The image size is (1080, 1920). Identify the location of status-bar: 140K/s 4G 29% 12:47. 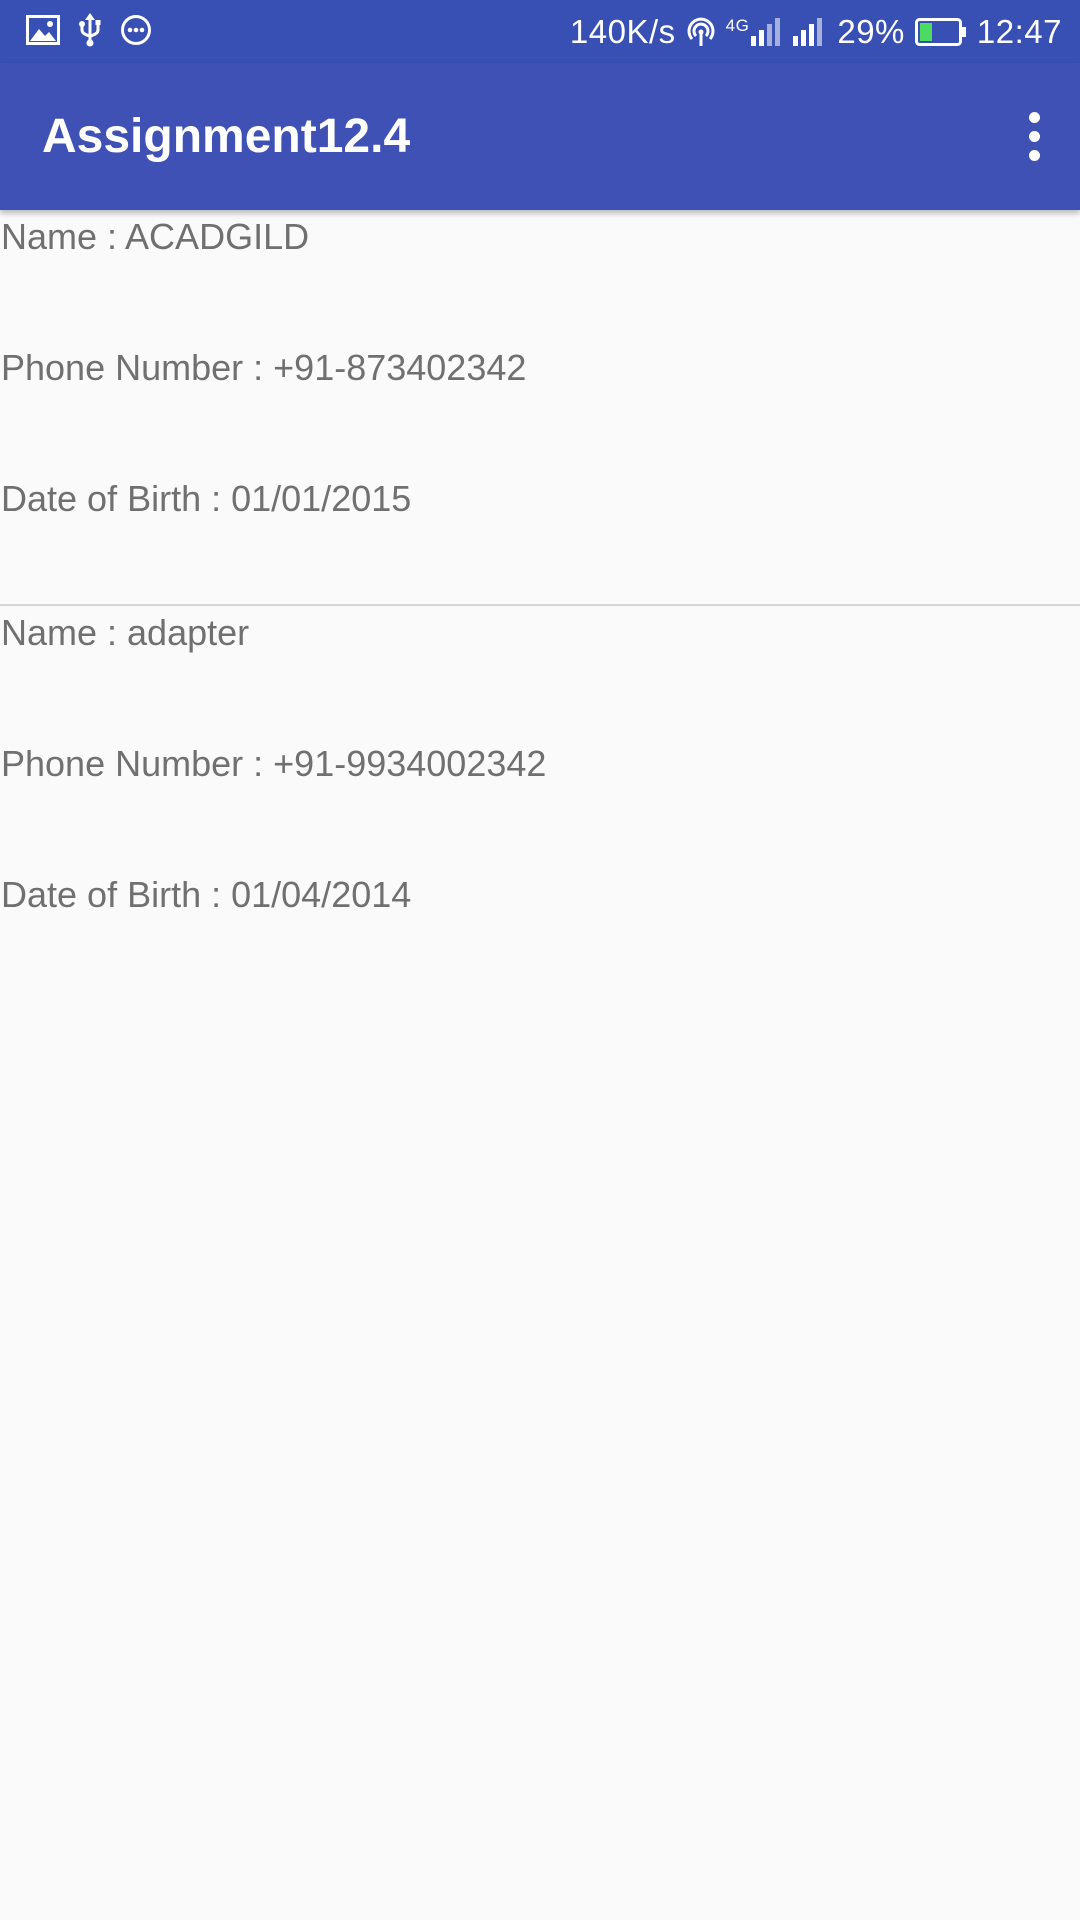
(540, 31).